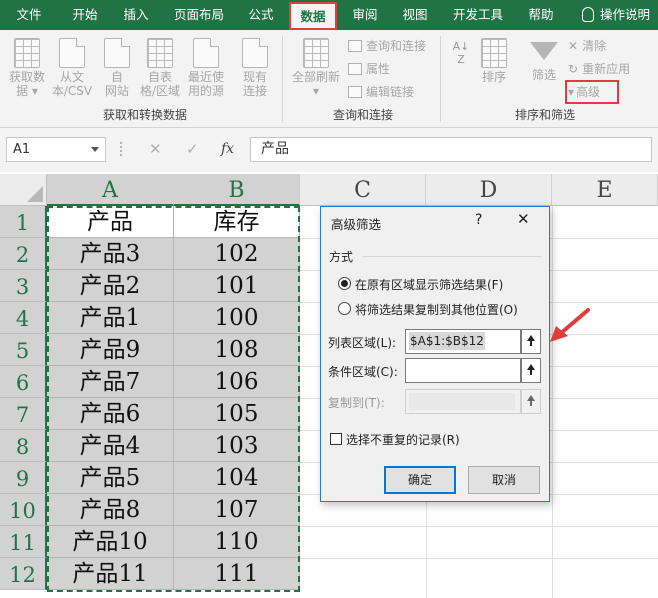 Image resolution: width=658 pixels, height=598 pixels. I want to click on ribbon-tab-bar: 文件 开始 插入 页面布局 公式 数据 审阅 视图 开发工具 帮助 操作说明, so click(329, 15).